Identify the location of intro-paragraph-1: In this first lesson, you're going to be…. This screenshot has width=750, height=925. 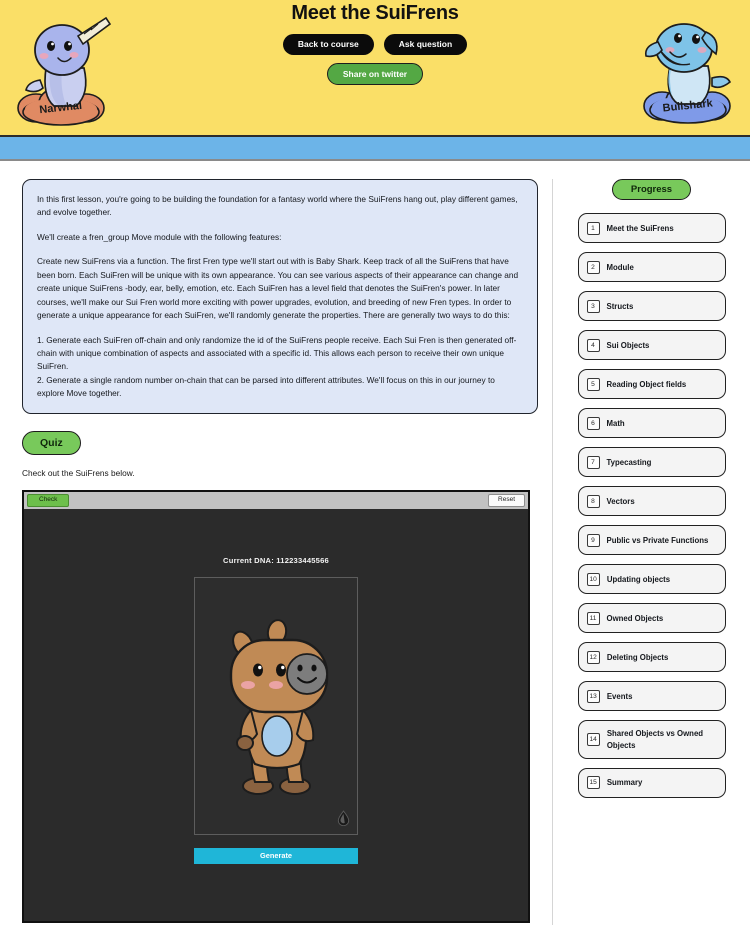
(277, 206).